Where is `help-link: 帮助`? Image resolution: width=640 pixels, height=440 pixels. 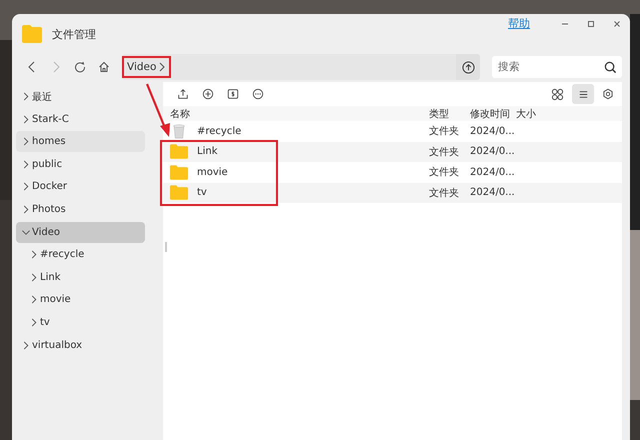 help-link: 帮助 is located at coordinates (519, 23).